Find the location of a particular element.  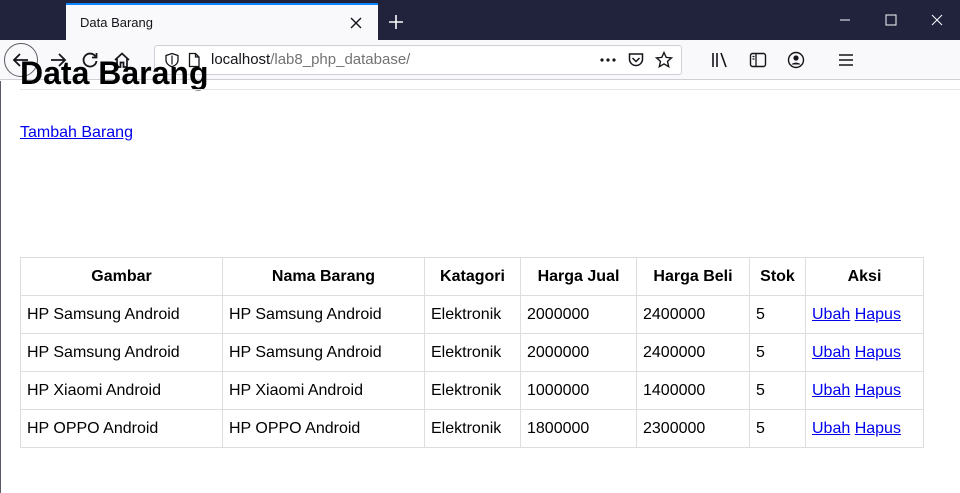

tab-strip-padding is located at coordinates (33, 20).